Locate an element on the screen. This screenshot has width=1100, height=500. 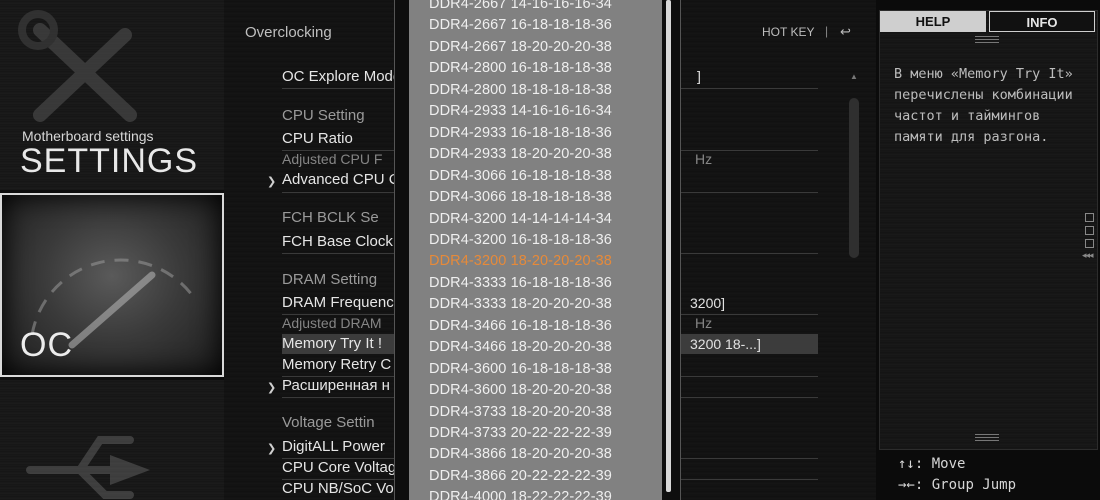
move-keys: ↑↓: is located at coordinates (911, 464).